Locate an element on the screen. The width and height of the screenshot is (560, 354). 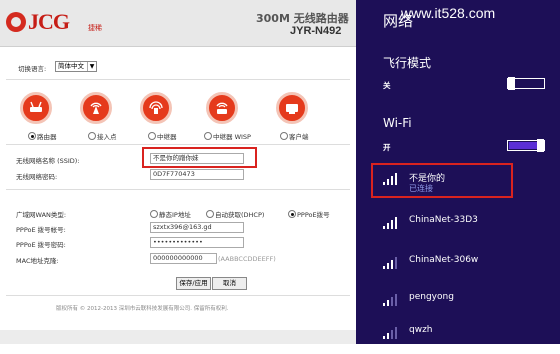
network-name: pengyong is located at coordinates (431, 297).